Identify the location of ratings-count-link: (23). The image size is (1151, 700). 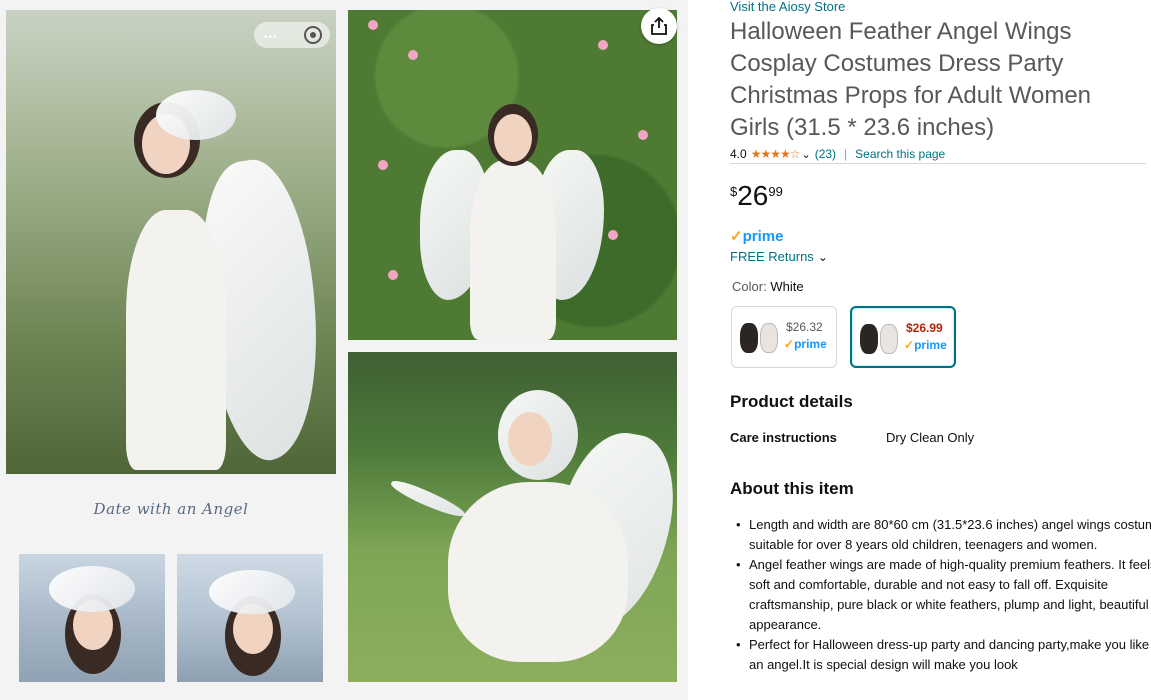
(825, 154).